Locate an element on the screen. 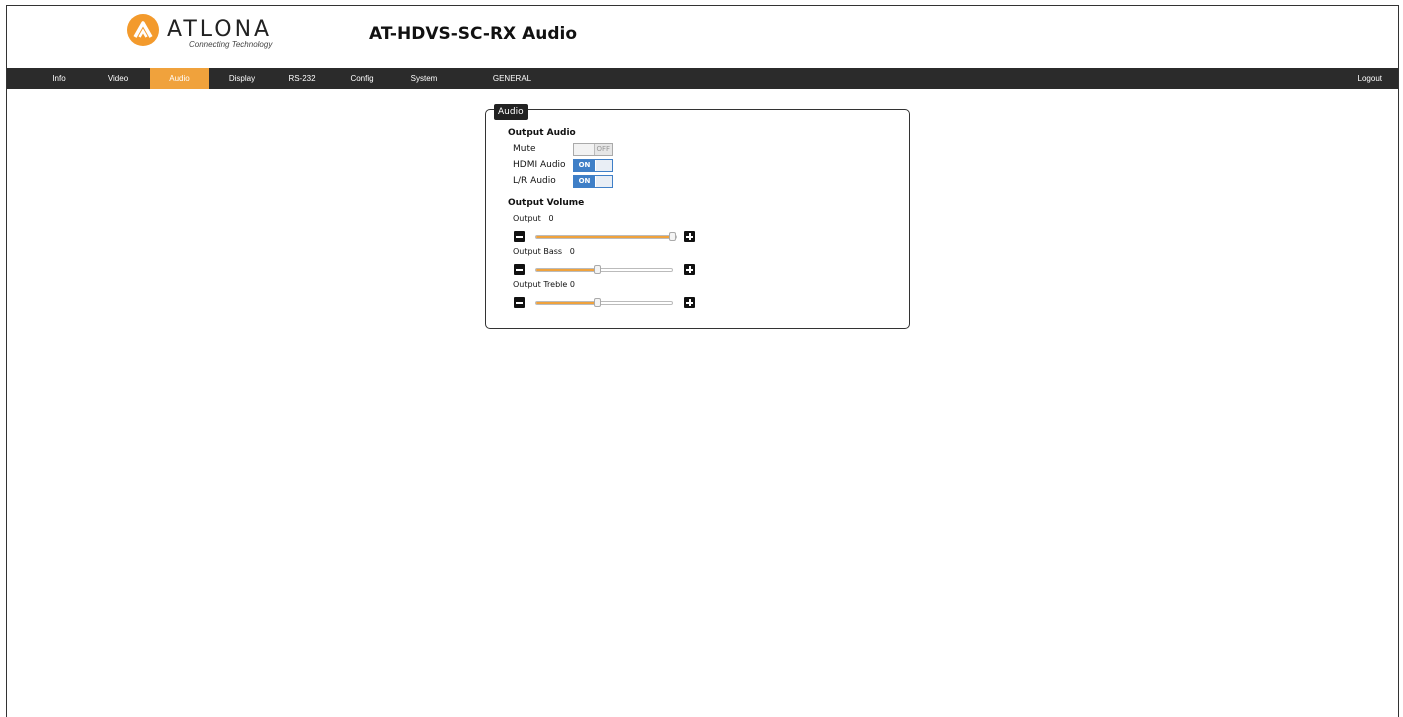 The height and width of the screenshot is (717, 1403). mute-label: Mute is located at coordinates (524, 149).